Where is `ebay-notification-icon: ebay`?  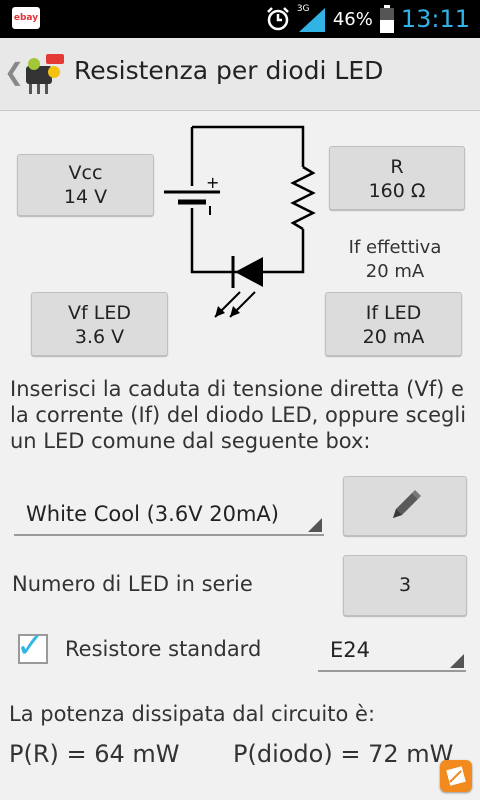
ebay-notification-icon: ebay is located at coordinates (26, 18).